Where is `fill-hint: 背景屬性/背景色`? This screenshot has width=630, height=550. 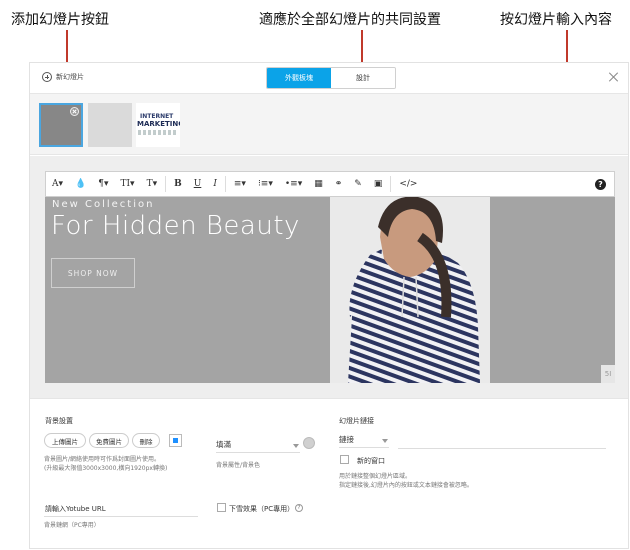
fill-hint: 背景屬性/背景色 is located at coordinates (238, 465).